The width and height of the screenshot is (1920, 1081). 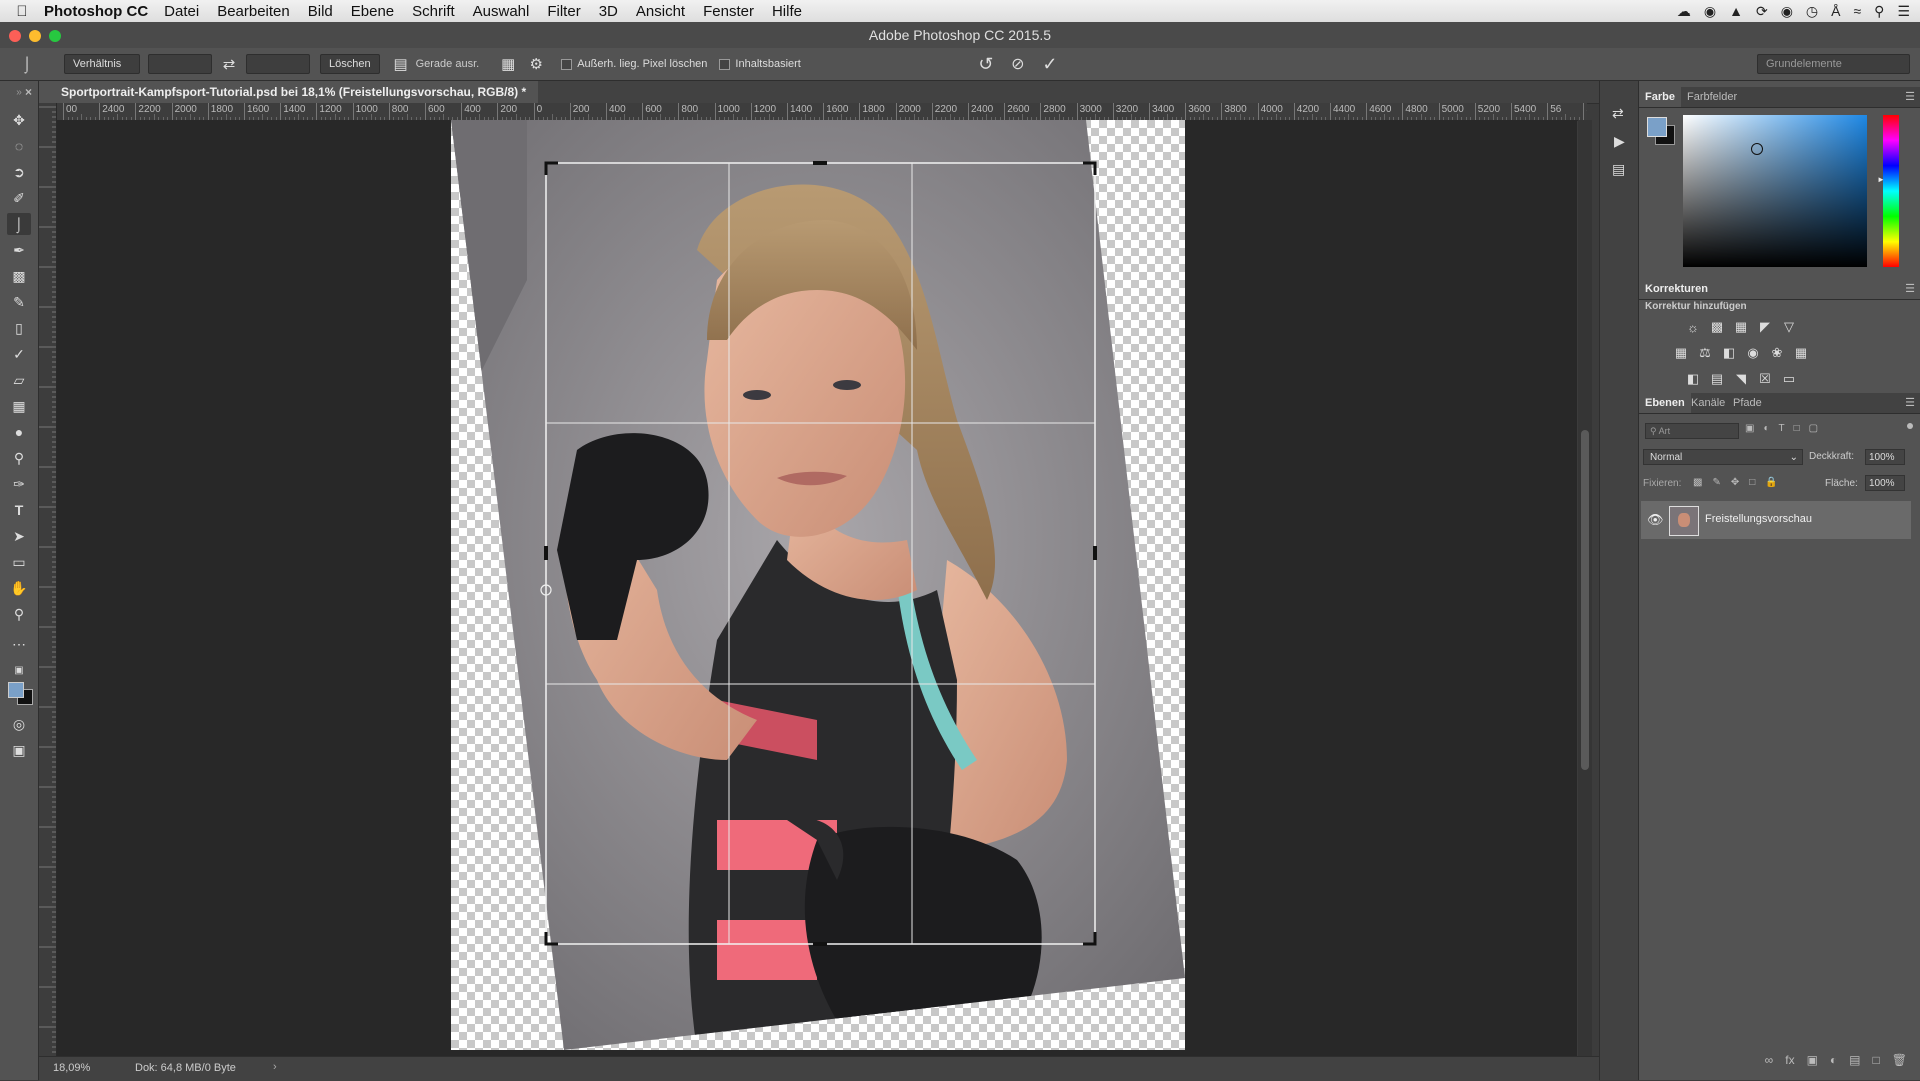 What do you see at coordinates (1717, 327) in the screenshot?
I see `levels-icon: ▩` at bounding box center [1717, 327].